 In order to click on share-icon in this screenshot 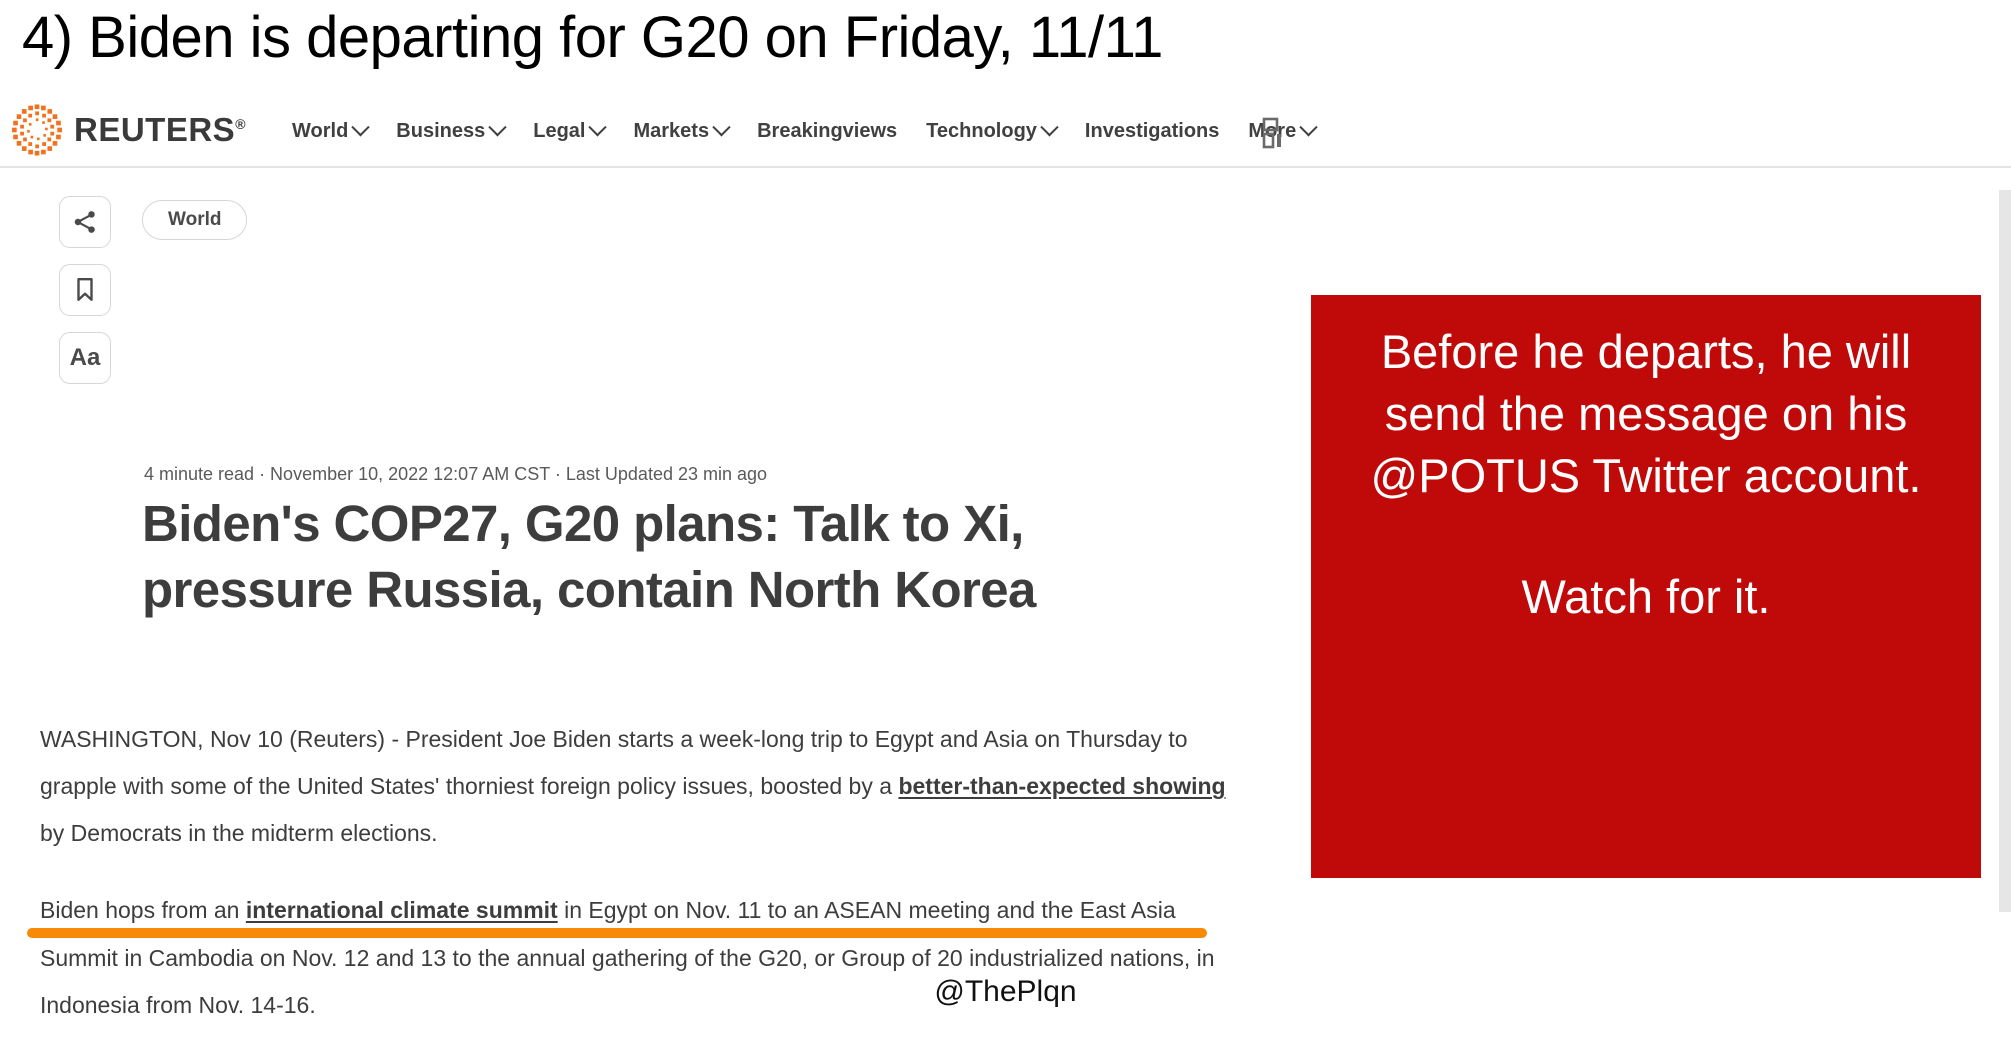, I will do `click(84, 222)`.